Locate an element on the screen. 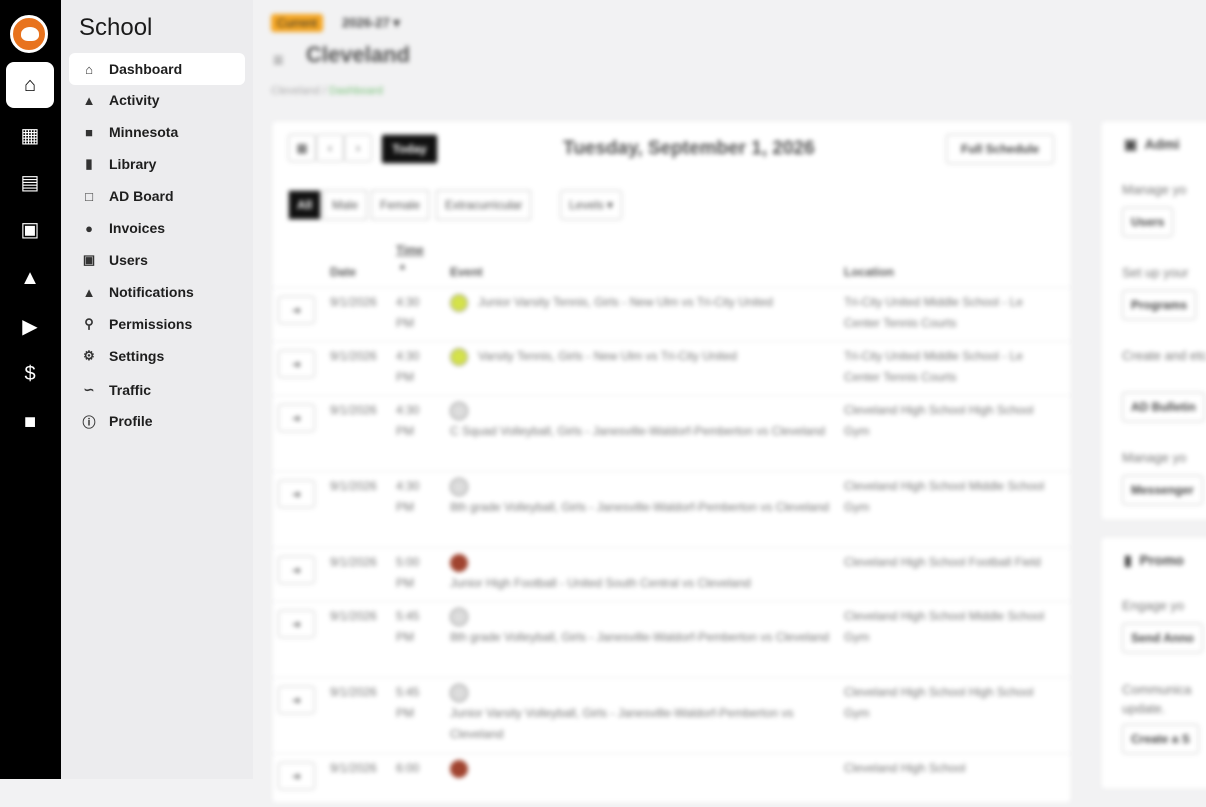  sidebar-item-profile: ⓘ Profile is located at coordinates (157, 421).